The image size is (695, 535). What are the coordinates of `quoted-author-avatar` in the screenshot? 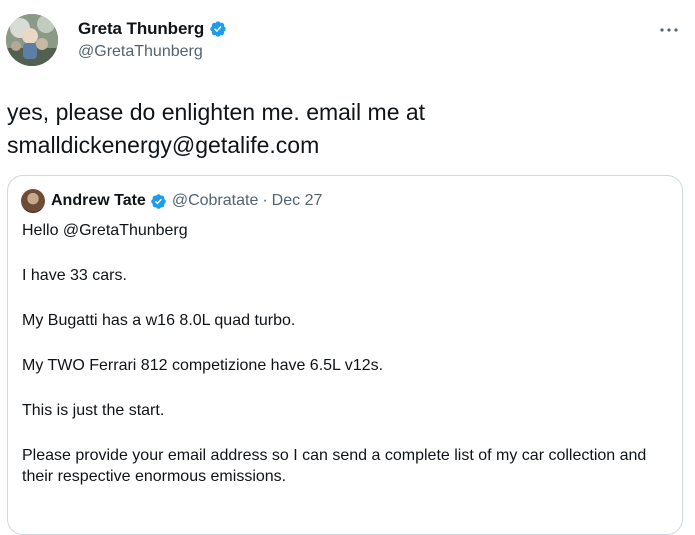 It's located at (33, 201).